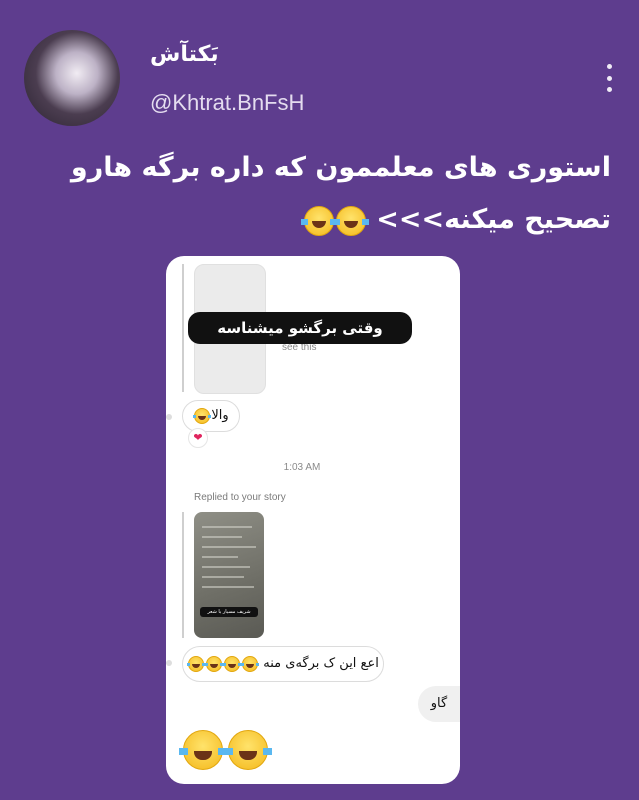 Image resolution: width=639 pixels, height=800 pixels. I want to click on display-name: بَکتآش, so click(184, 54).